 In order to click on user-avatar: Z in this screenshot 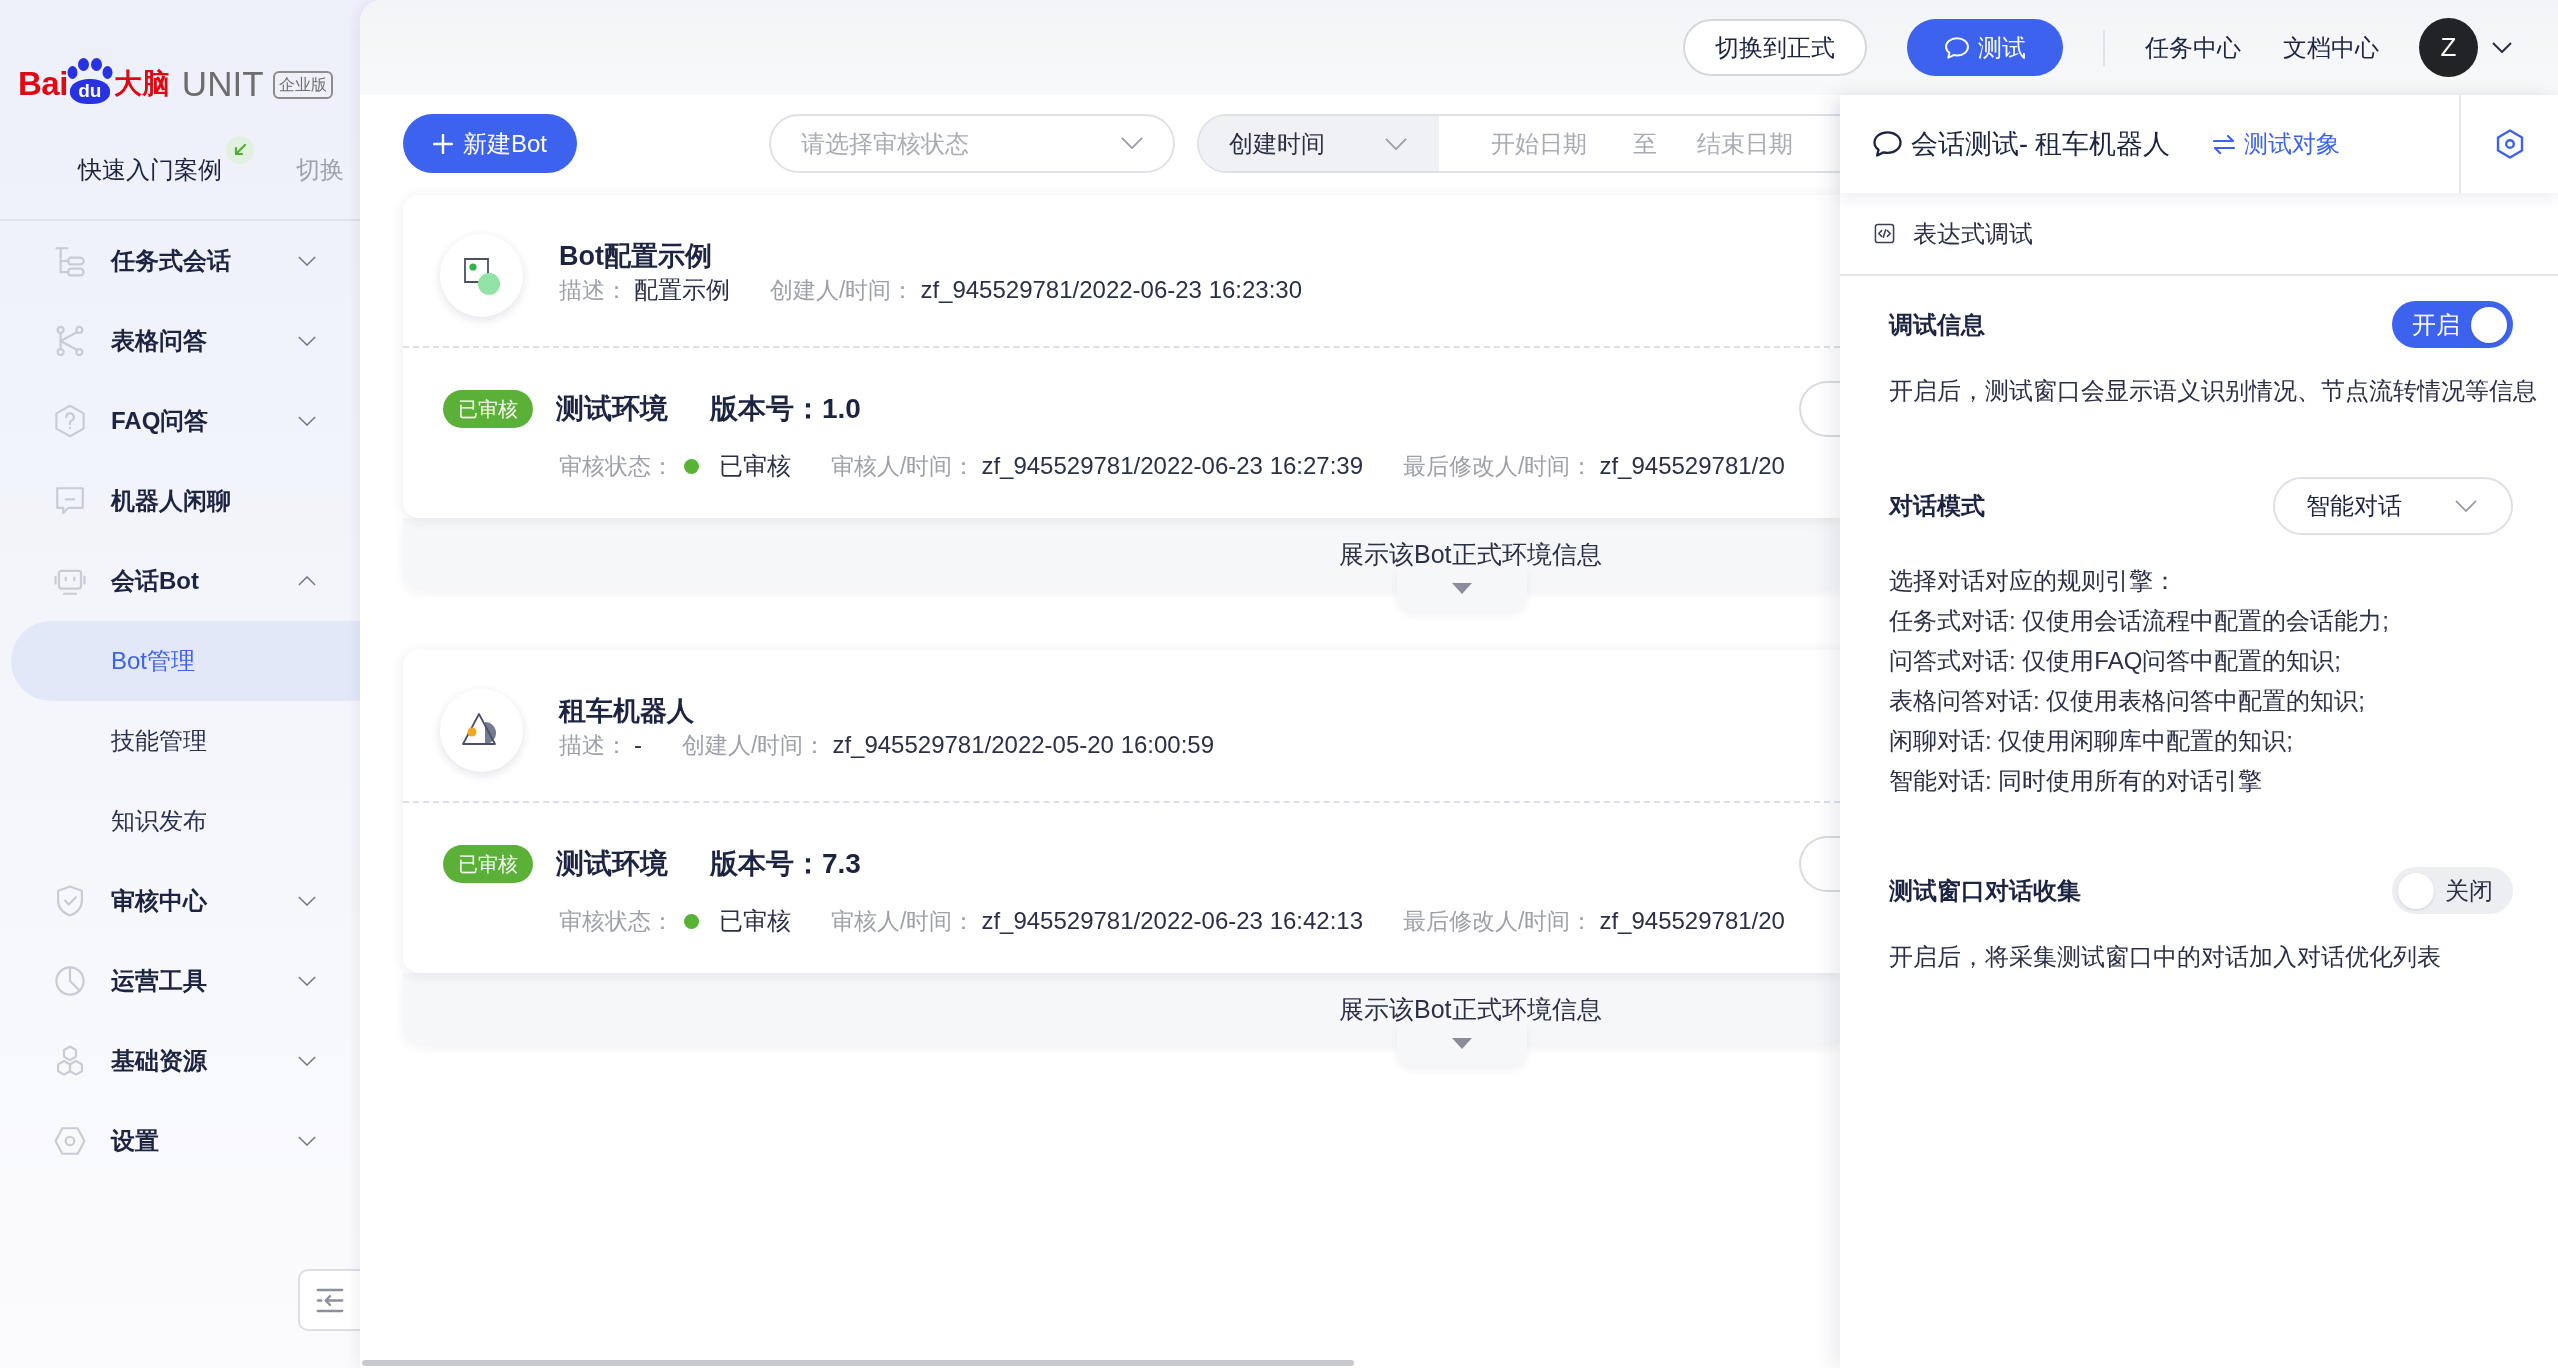, I will do `click(2448, 47)`.